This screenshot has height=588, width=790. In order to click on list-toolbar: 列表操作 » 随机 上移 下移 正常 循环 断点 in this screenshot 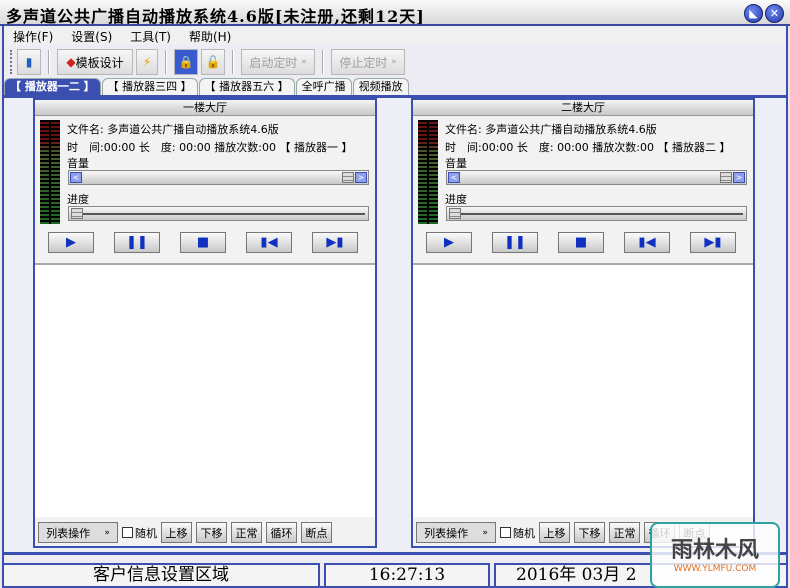, I will do `click(205, 532)`.